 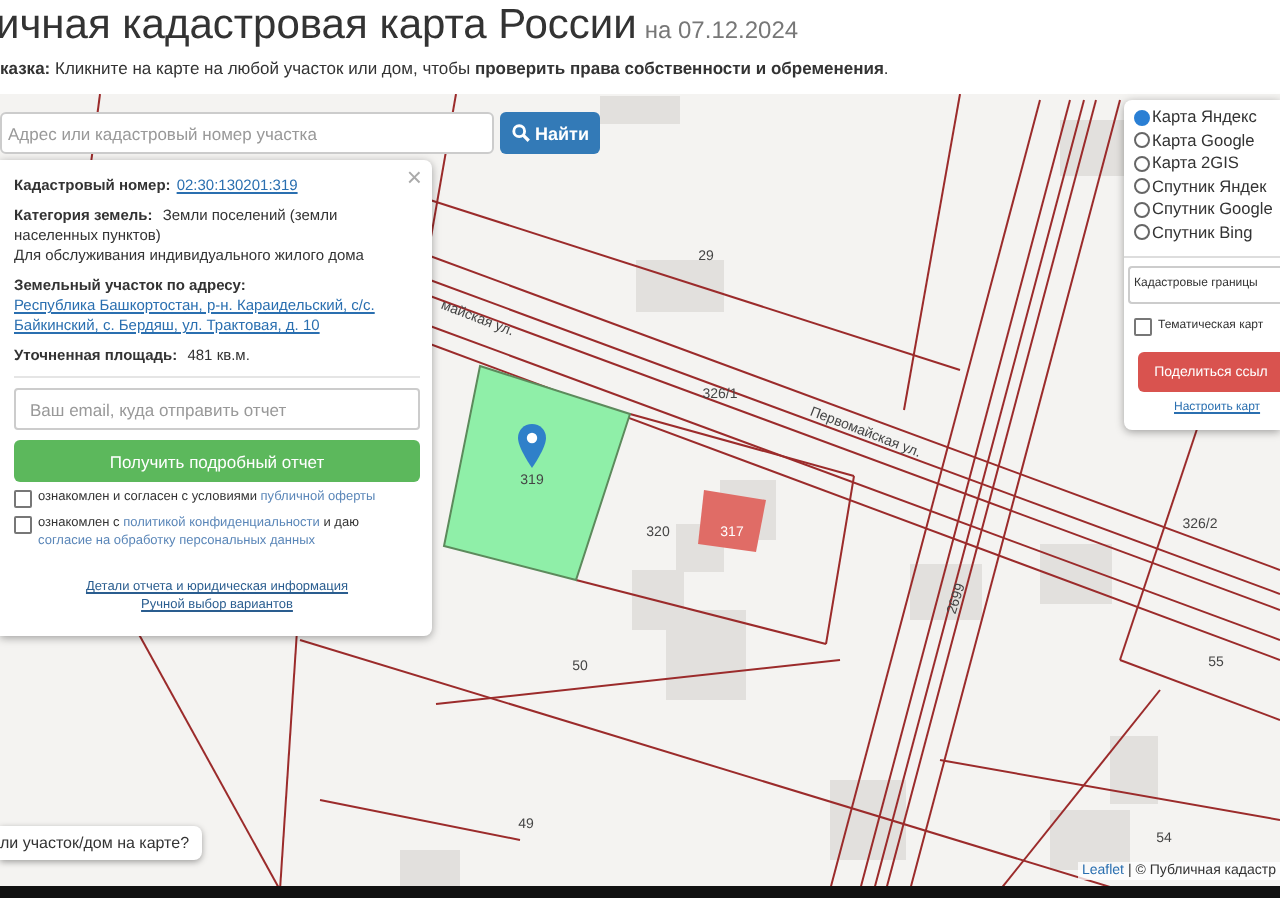 What do you see at coordinates (520, 133) in the screenshot?
I see `search-icon` at bounding box center [520, 133].